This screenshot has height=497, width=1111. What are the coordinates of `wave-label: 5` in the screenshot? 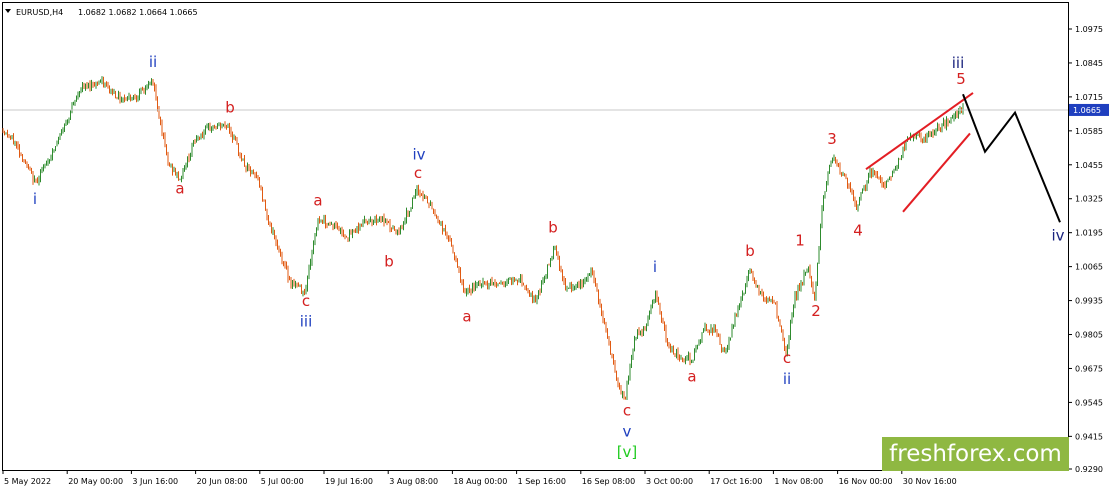 It's located at (961, 79).